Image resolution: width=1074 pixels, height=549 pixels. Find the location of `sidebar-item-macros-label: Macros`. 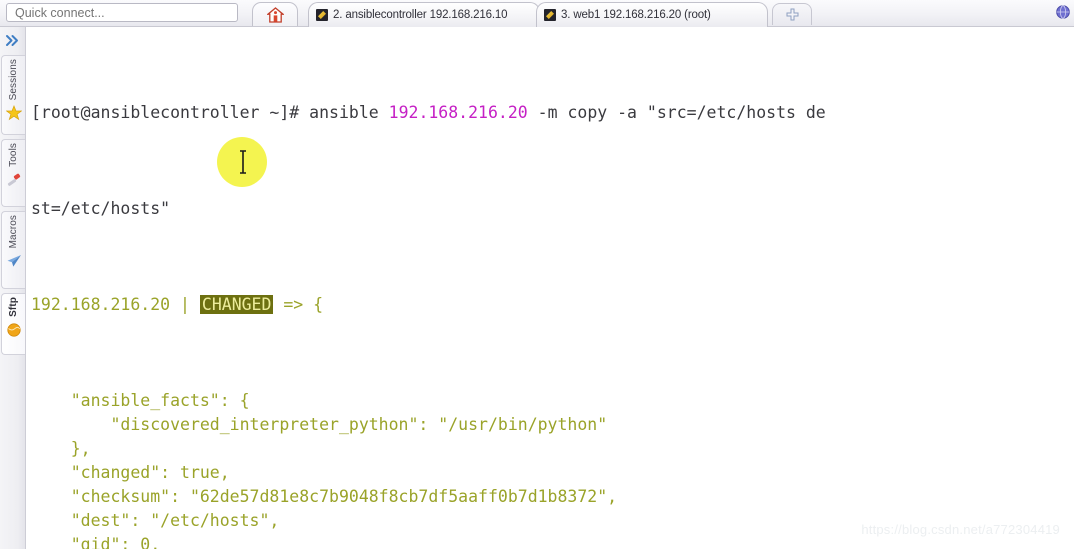

sidebar-item-macros-label: Macros is located at coordinates (13, 232).